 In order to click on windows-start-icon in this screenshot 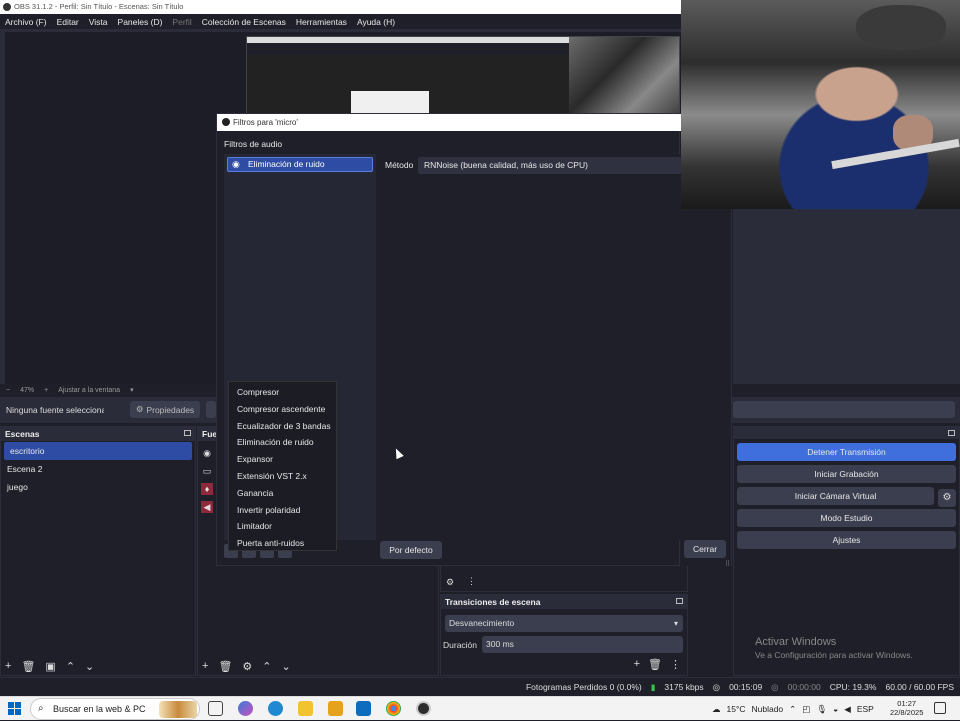, I will do `click(14, 708)`.